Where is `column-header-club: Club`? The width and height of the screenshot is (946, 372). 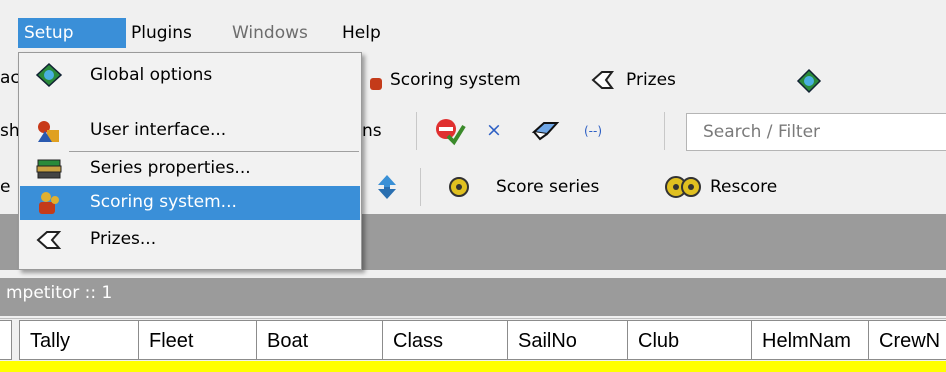
column-header-club: Club is located at coordinates (689, 340).